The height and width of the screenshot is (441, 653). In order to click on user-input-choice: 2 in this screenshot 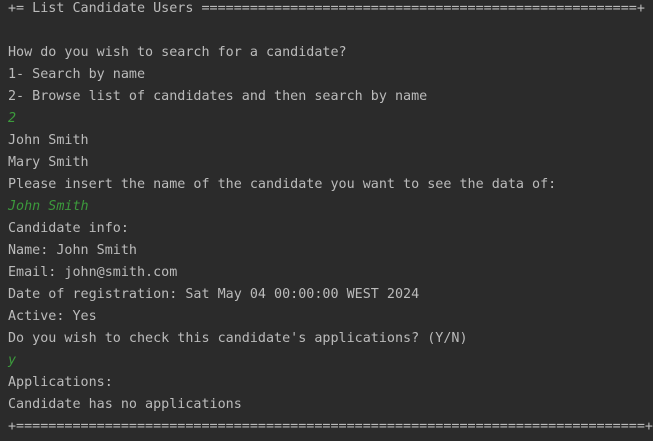, I will do `click(12, 118)`.